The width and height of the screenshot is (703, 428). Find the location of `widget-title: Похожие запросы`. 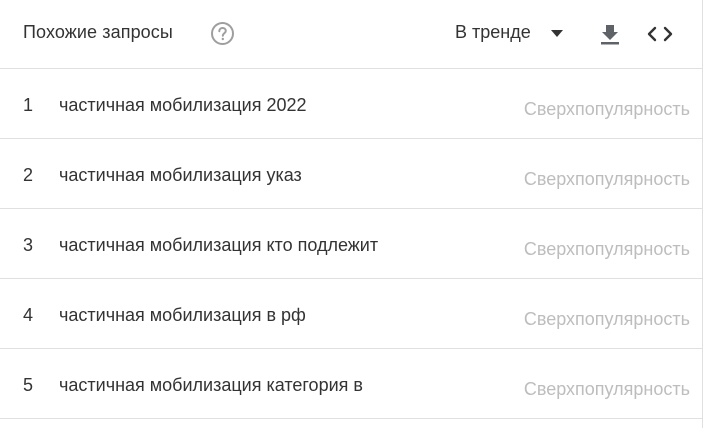

widget-title: Похожие запросы is located at coordinates (98, 32).